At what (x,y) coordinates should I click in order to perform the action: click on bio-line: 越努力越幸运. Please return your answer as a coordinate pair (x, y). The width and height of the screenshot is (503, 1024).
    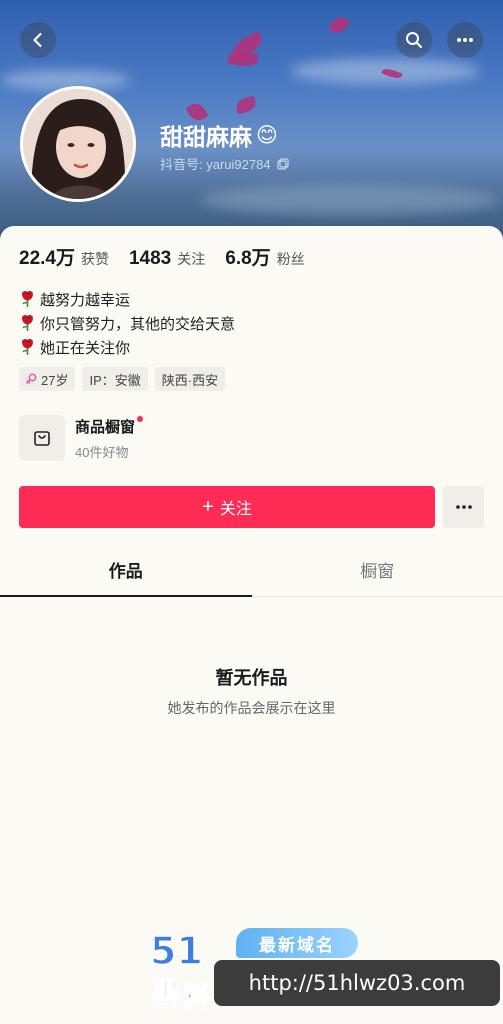
    Looking at the image, I should click on (127, 299).